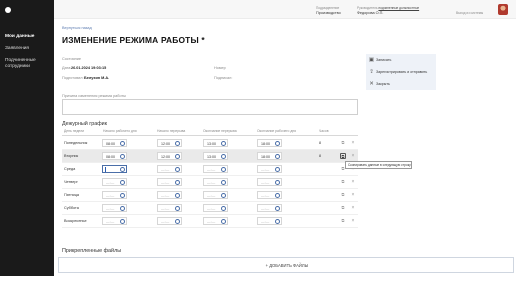 Image resolution: width=516 pixels, height=290 pixels. Describe the element at coordinates (265, 156) in the screenshot. I see `time-value: 18:00` at that location.